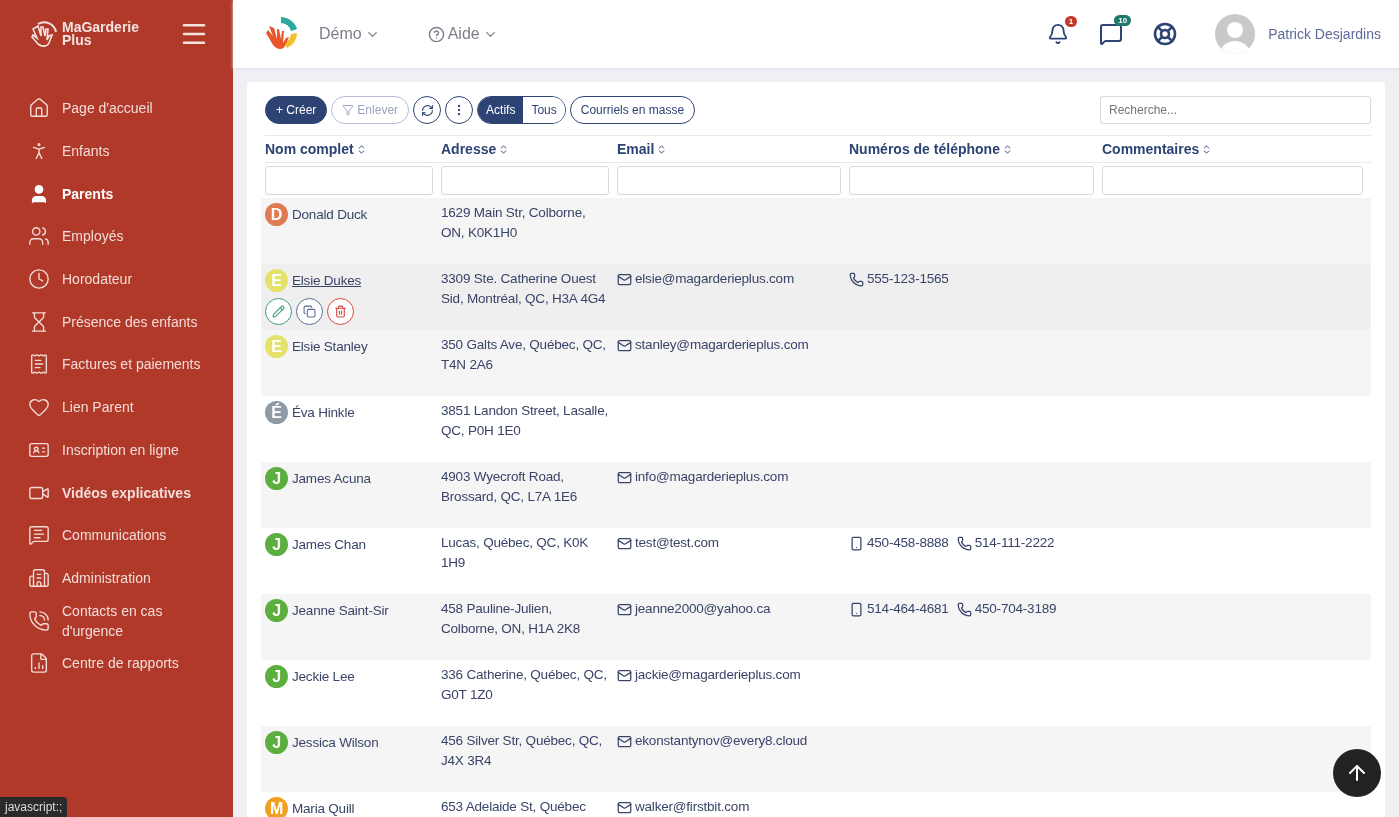 The image size is (1399, 817). What do you see at coordinates (733, 609) in the screenshot?
I see `email-text: jeanne2000@yahoo.ca` at bounding box center [733, 609].